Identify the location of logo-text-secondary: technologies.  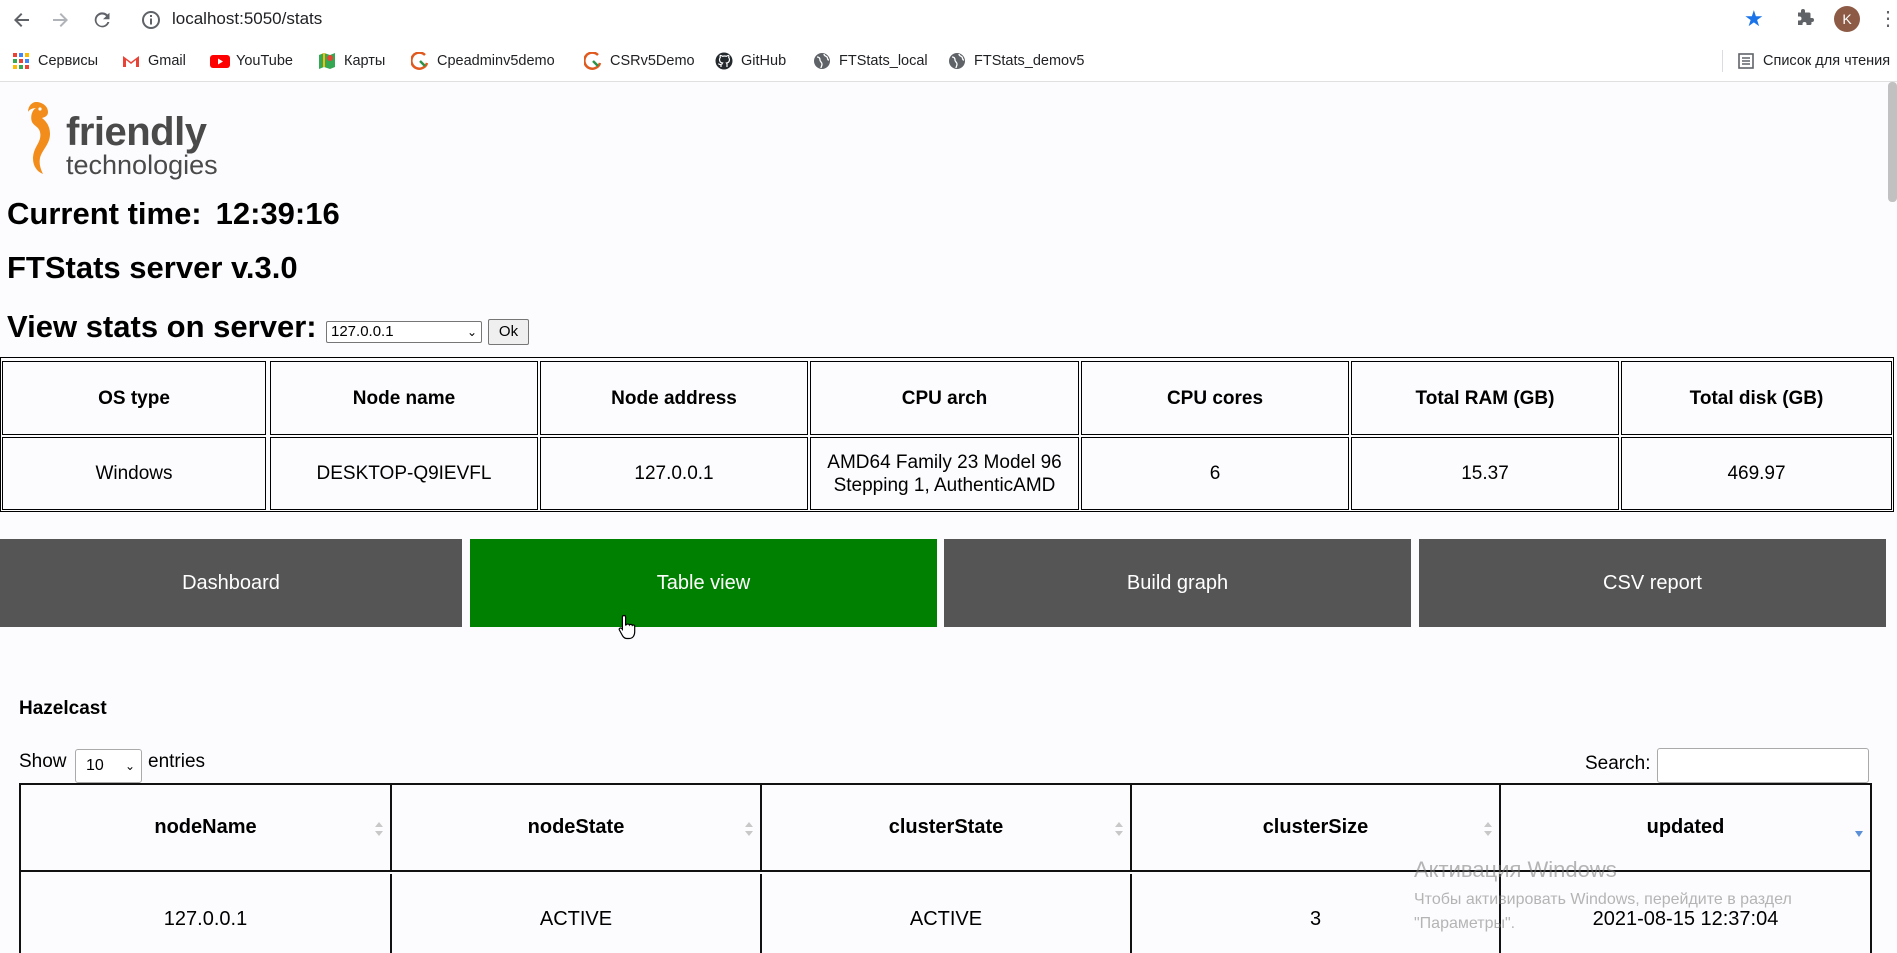
(142, 165).